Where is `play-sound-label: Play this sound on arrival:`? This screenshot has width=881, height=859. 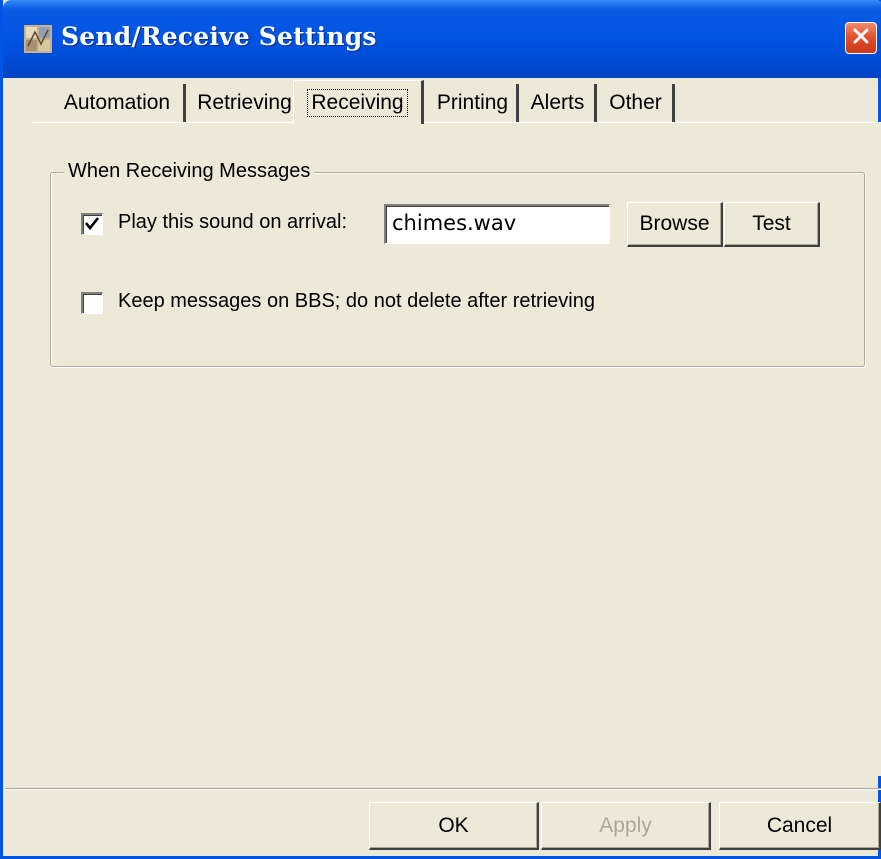 play-sound-label: Play this sound on arrival: is located at coordinates (233, 222).